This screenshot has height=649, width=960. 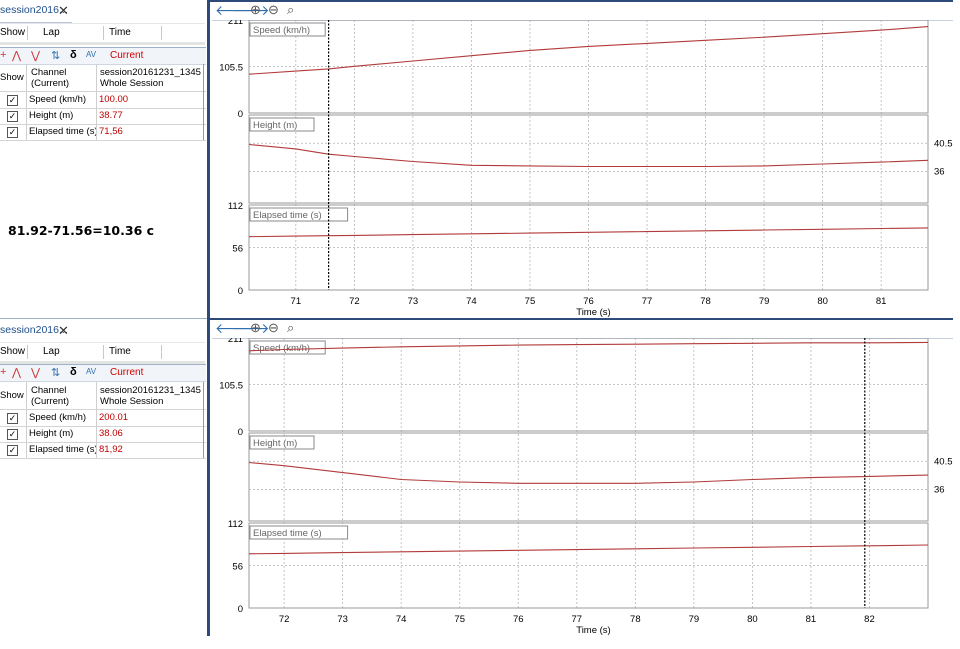 What do you see at coordinates (103, 56) in the screenshot?
I see `channel-toolbar-top: + ⋀ ⋁ ⇅ δ AV Current` at bounding box center [103, 56].